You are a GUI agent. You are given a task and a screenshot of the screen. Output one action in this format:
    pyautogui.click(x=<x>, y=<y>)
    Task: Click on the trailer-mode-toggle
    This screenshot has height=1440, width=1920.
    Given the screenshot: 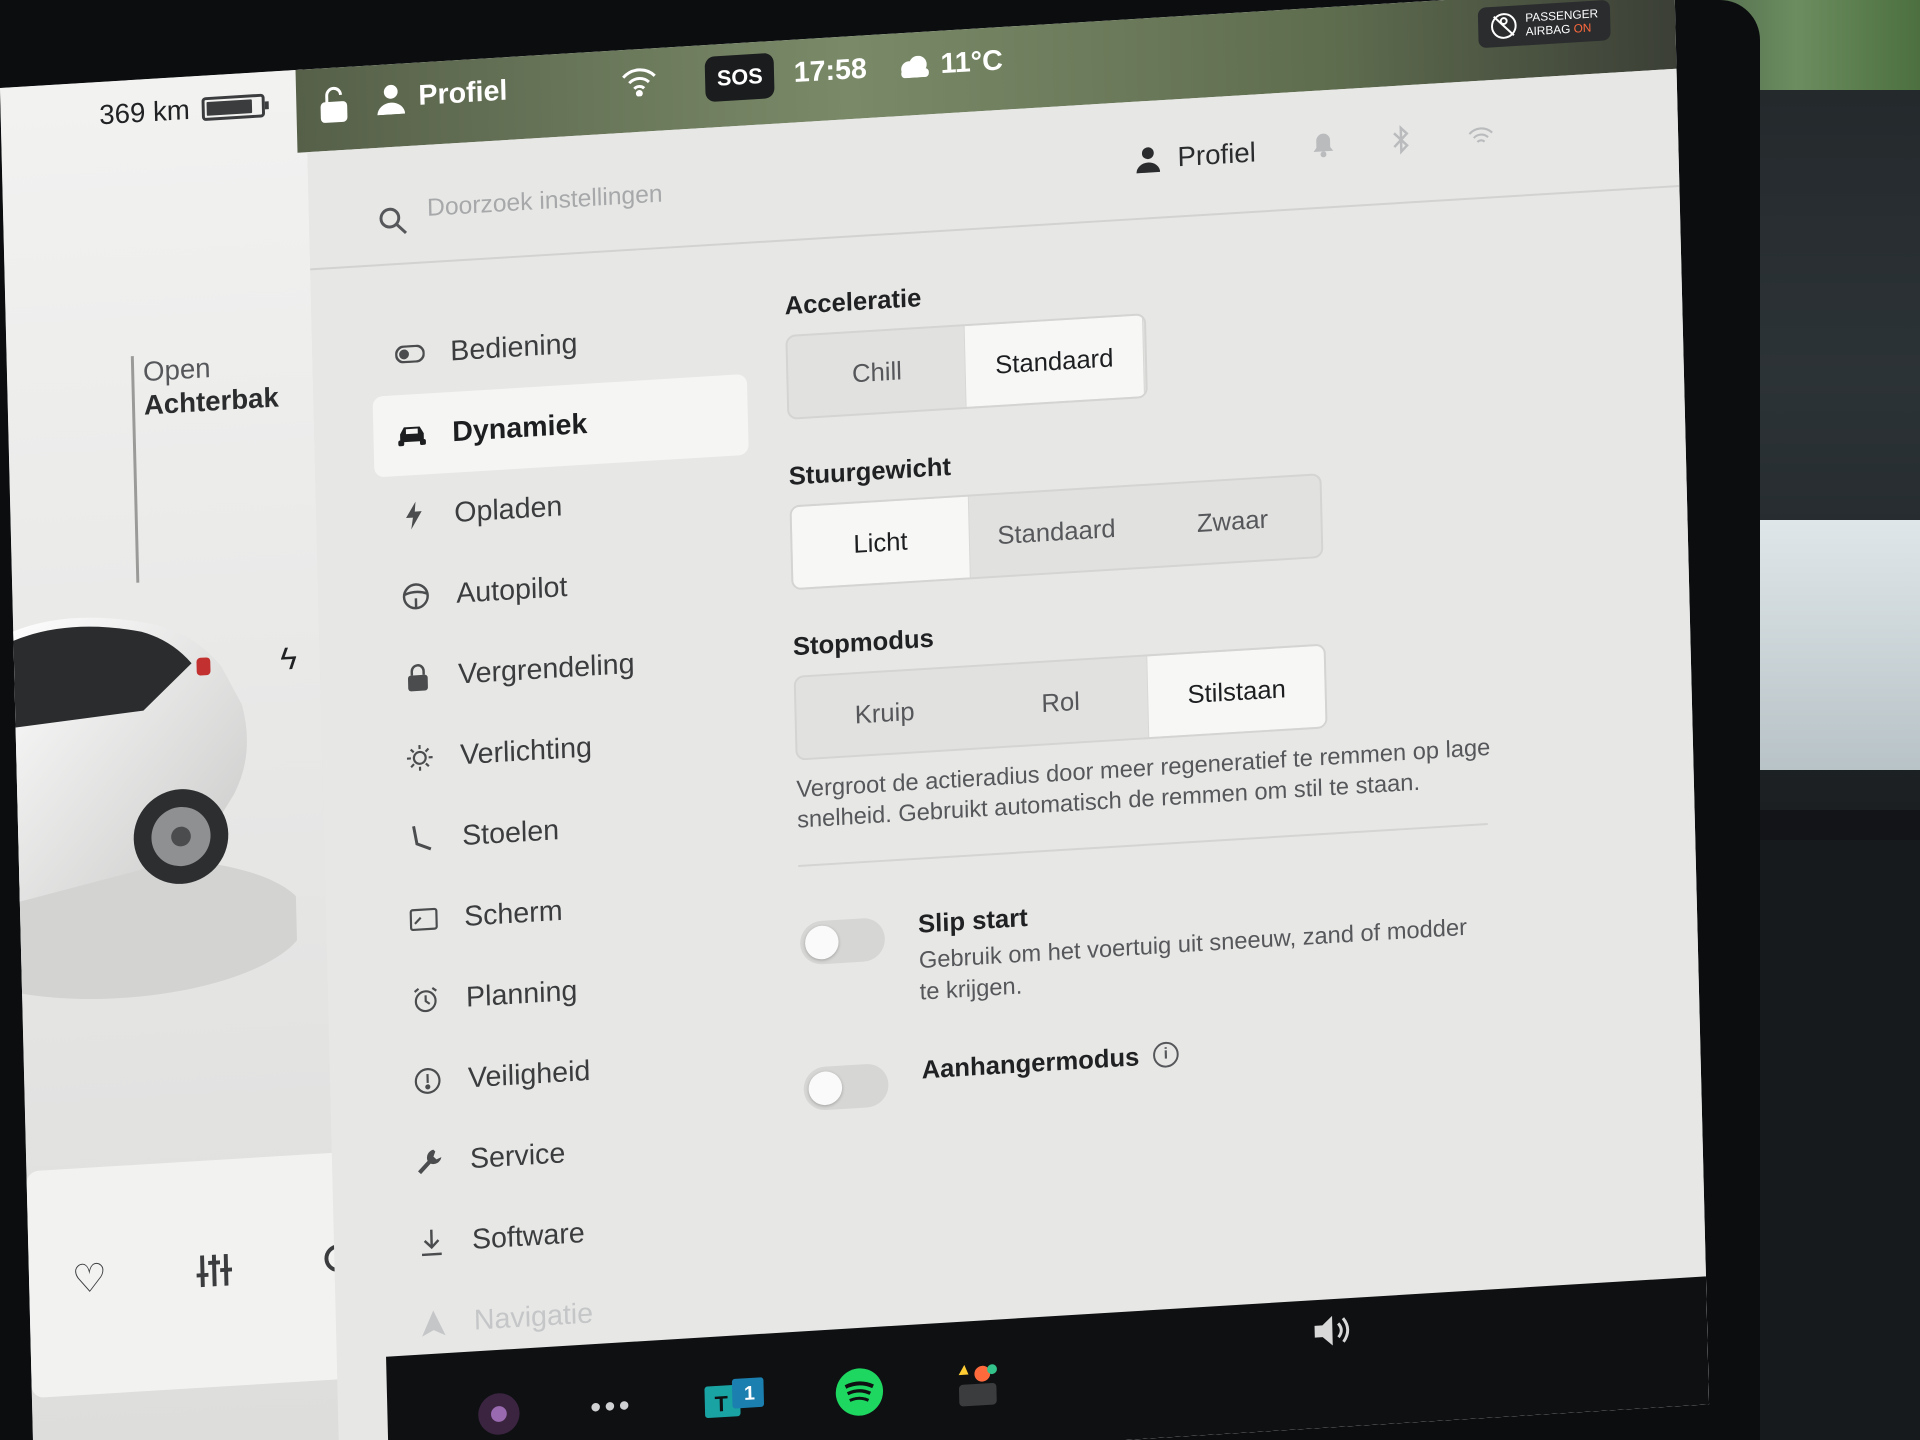 What is the action you would take?
    pyautogui.click(x=846, y=1087)
    